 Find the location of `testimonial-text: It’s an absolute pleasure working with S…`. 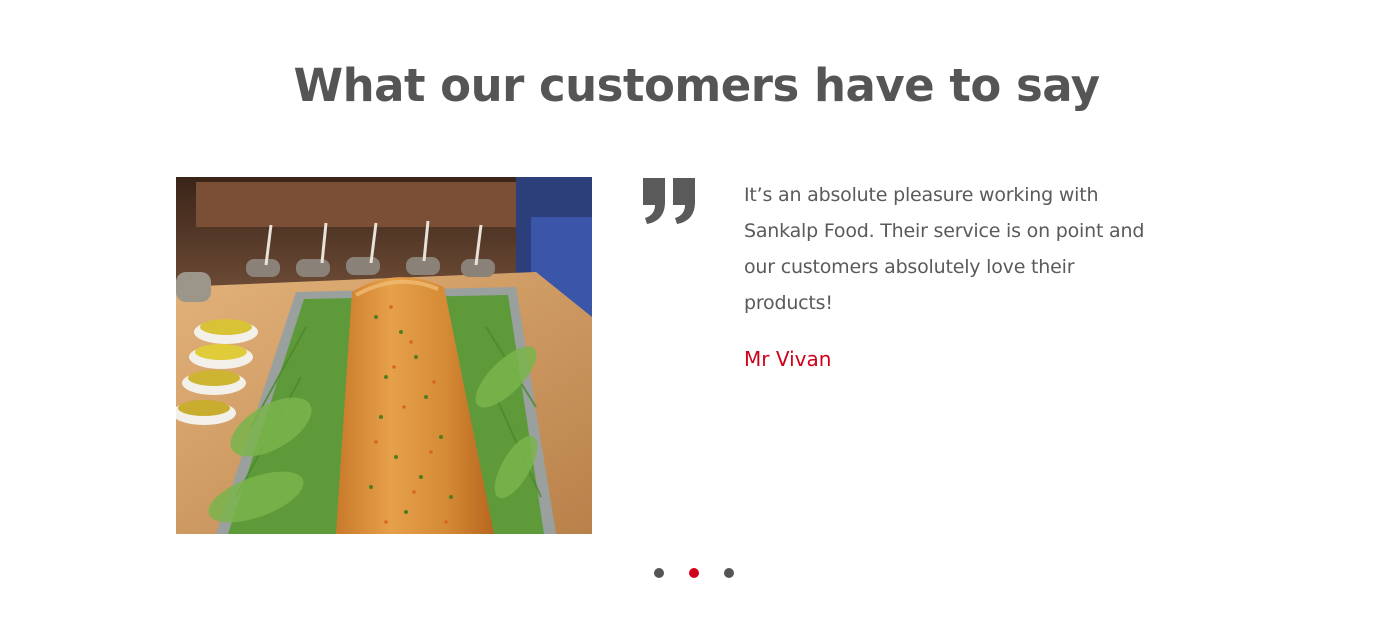

testimonial-text: It’s an absolute pleasure working with S… is located at coordinates (944, 249).